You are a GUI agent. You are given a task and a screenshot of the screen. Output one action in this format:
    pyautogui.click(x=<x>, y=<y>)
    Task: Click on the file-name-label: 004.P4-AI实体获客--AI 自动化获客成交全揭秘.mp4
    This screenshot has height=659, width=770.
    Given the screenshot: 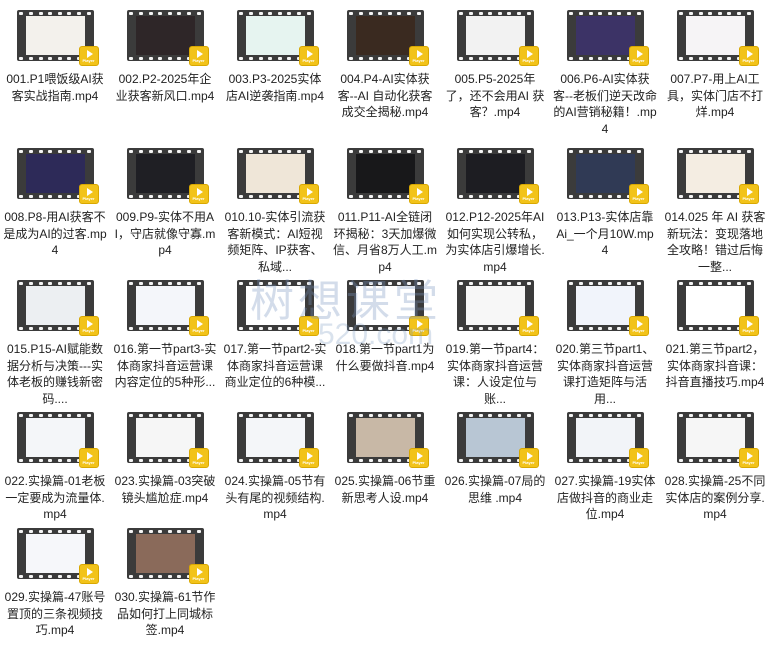 What is the action you would take?
    pyautogui.click(x=385, y=95)
    